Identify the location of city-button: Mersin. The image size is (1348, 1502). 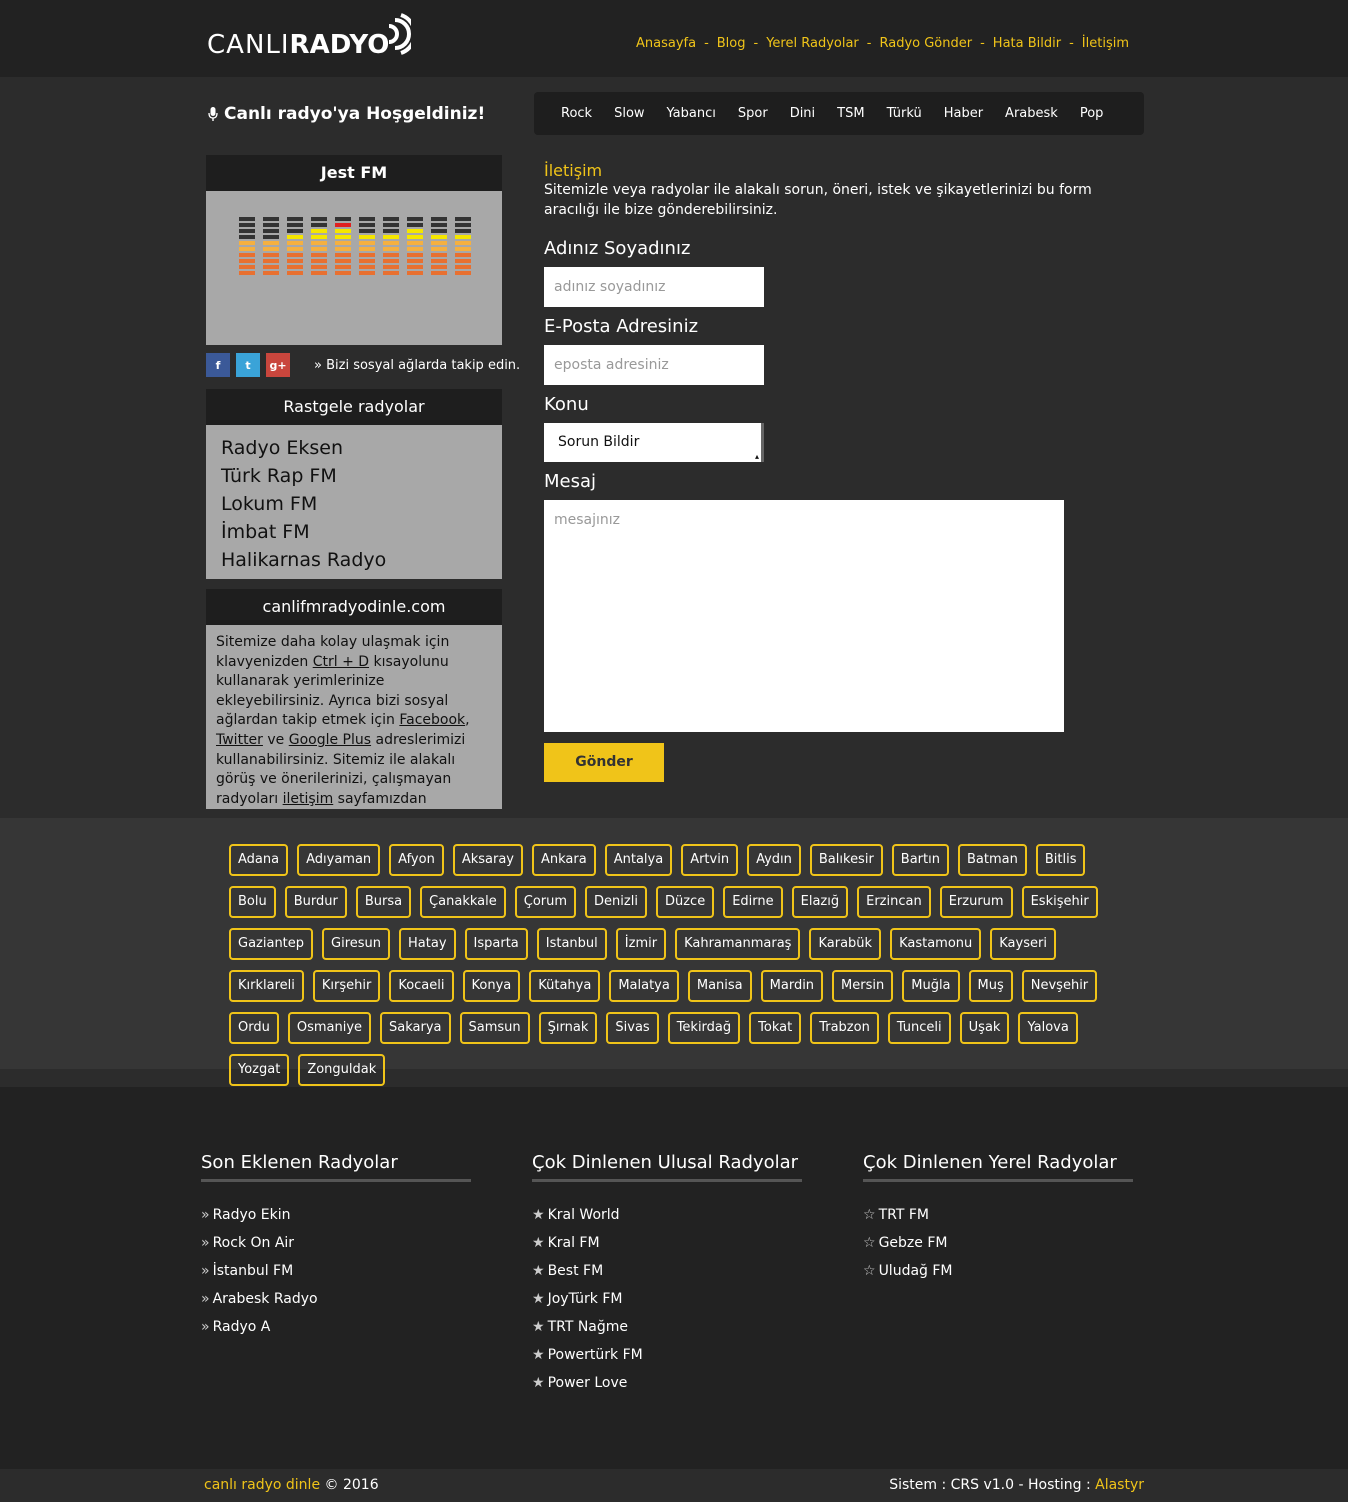
(863, 986).